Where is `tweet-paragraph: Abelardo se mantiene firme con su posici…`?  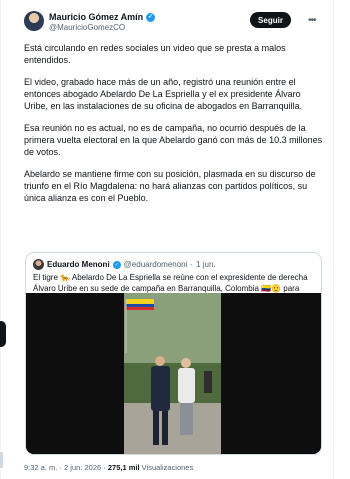 tweet-paragraph: Abelardo se mantiene firme con su posici… is located at coordinates (170, 186).